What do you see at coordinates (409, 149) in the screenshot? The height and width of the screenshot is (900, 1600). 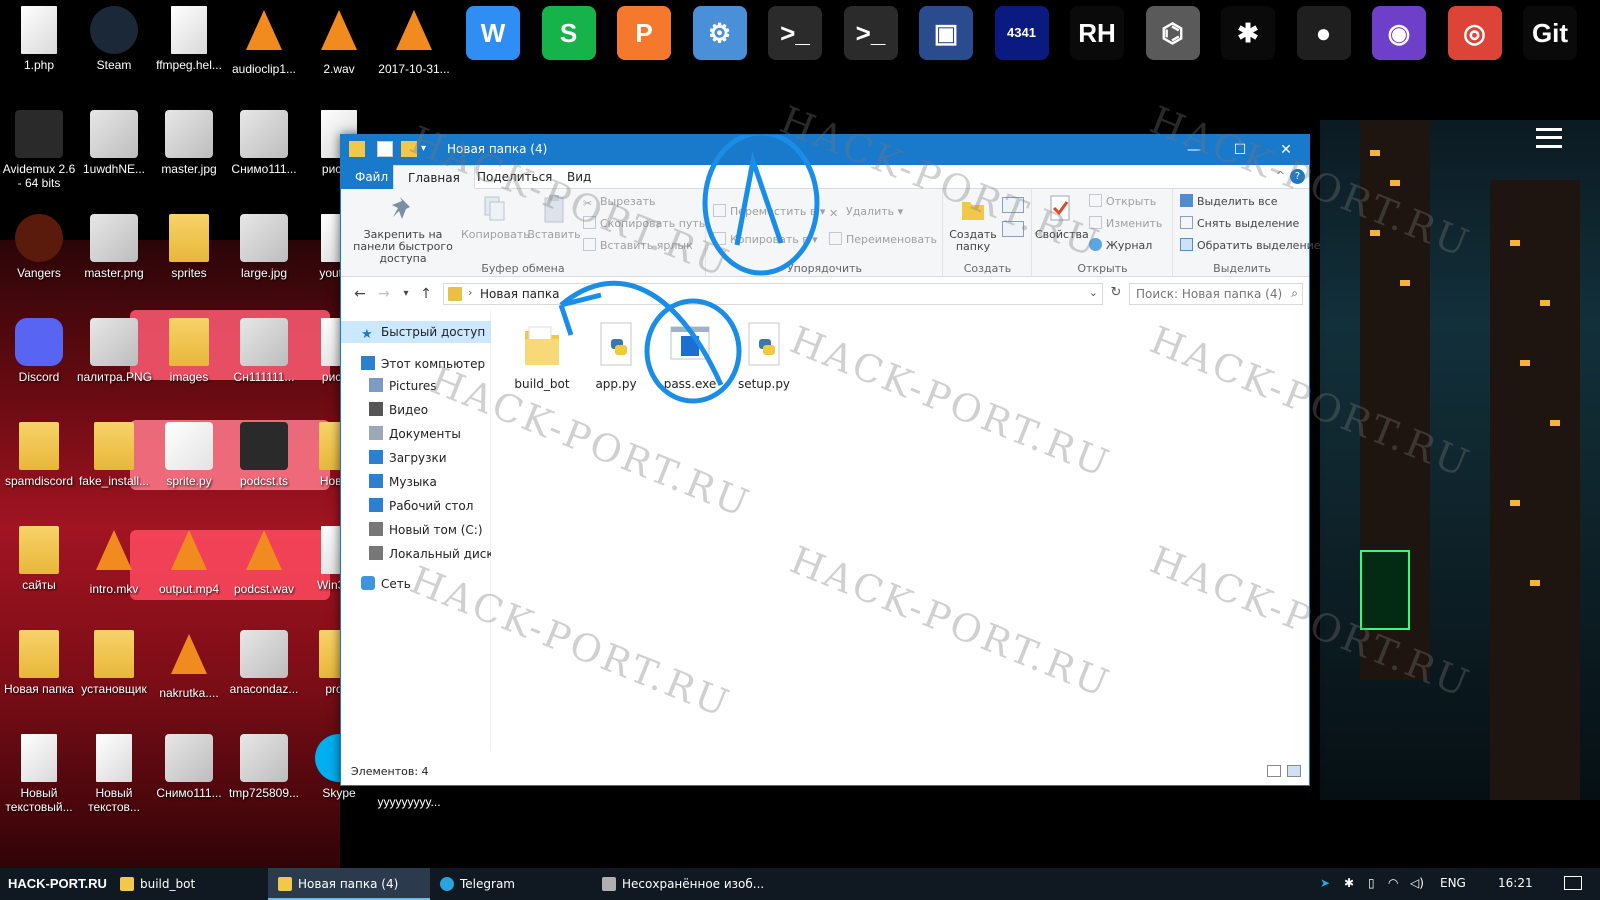 I see `new-folder-quick-icon` at bounding box center [409, 149].